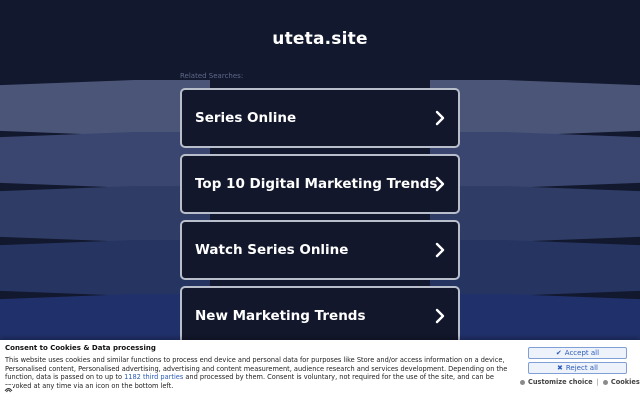  Describe the element at coordinates (280, 316) in the screenshot. I see `related-search-label: New Marketing Trends` at that location.